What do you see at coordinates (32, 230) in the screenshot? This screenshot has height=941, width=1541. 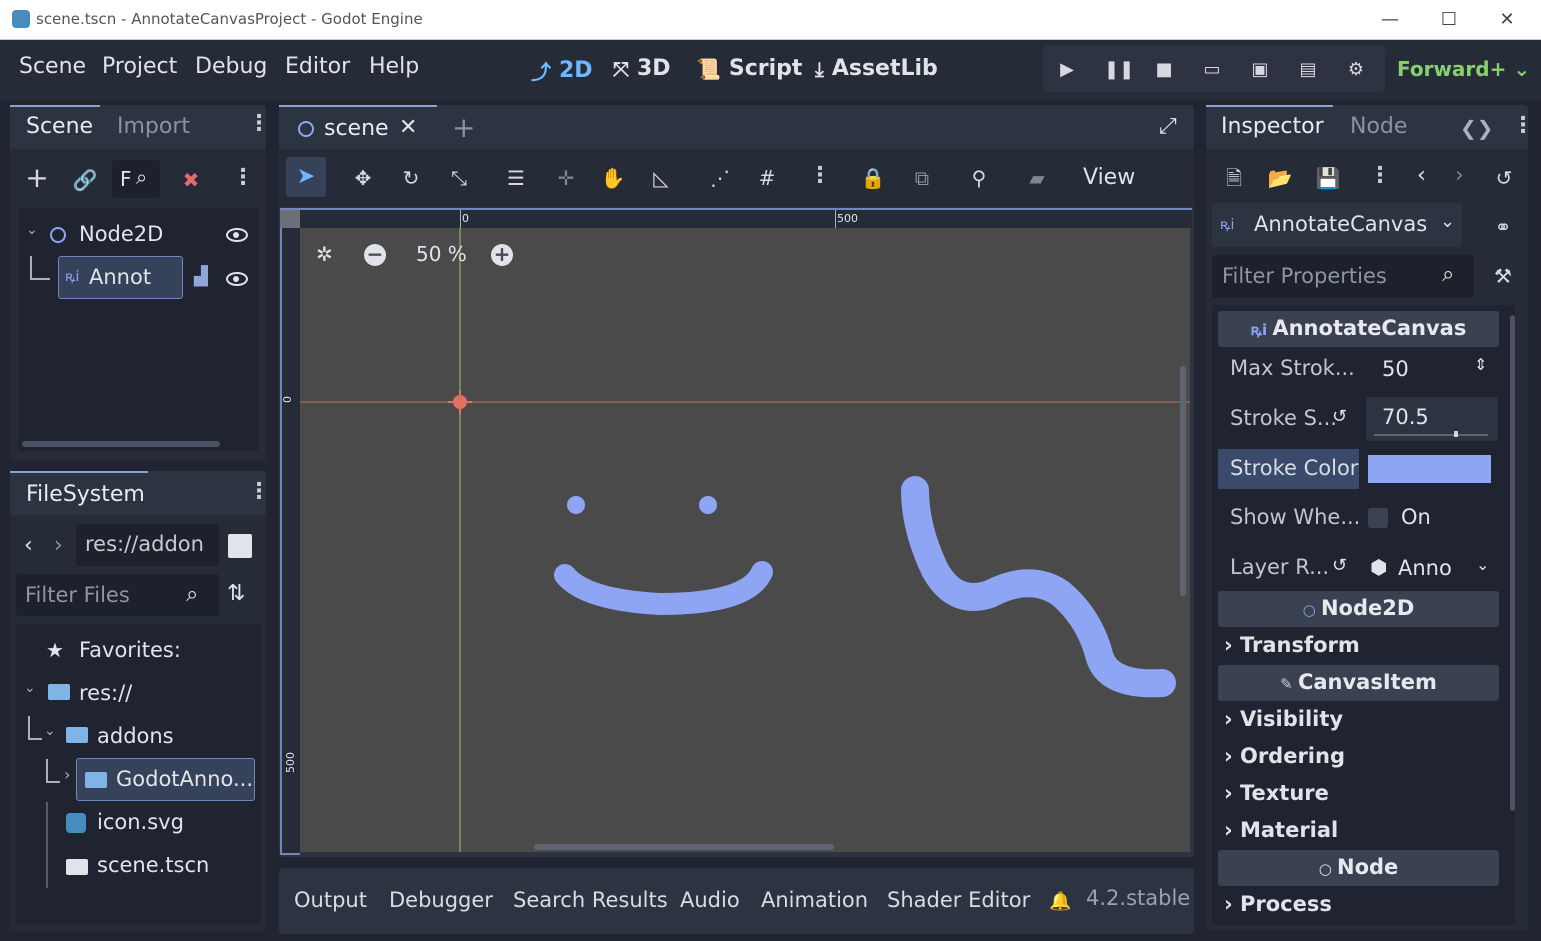 I see `collapse-arrow-icon: ⌄` at bounding box center [32, 230].